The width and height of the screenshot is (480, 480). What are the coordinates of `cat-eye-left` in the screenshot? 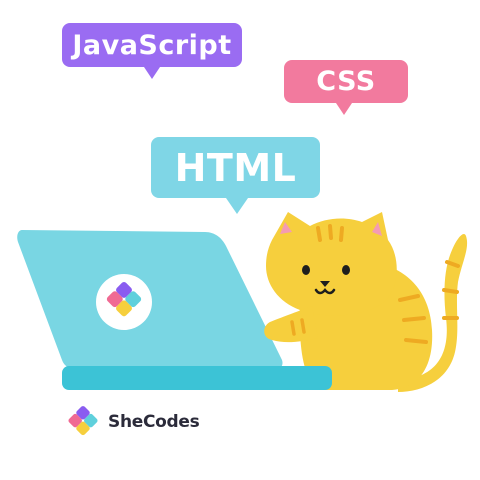 It's located at (306, 270).